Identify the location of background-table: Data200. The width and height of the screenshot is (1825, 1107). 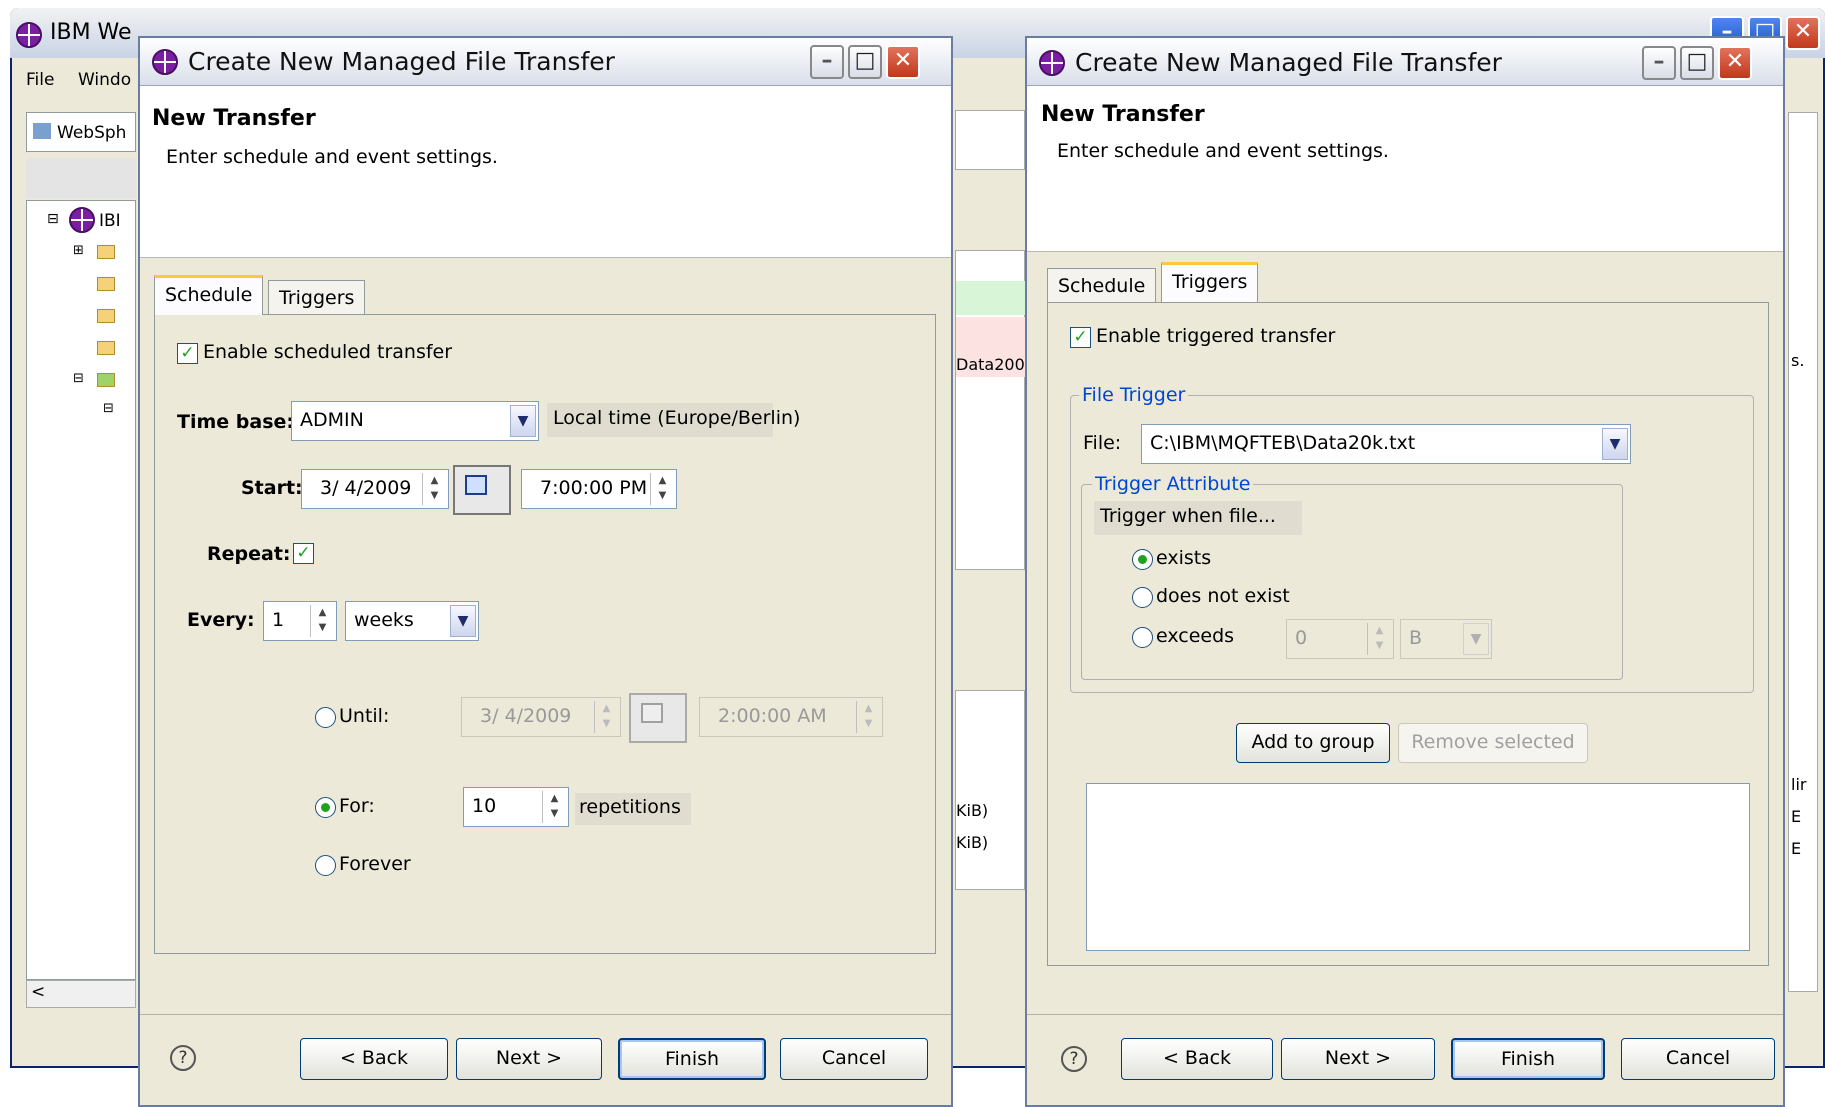
(990, 410).